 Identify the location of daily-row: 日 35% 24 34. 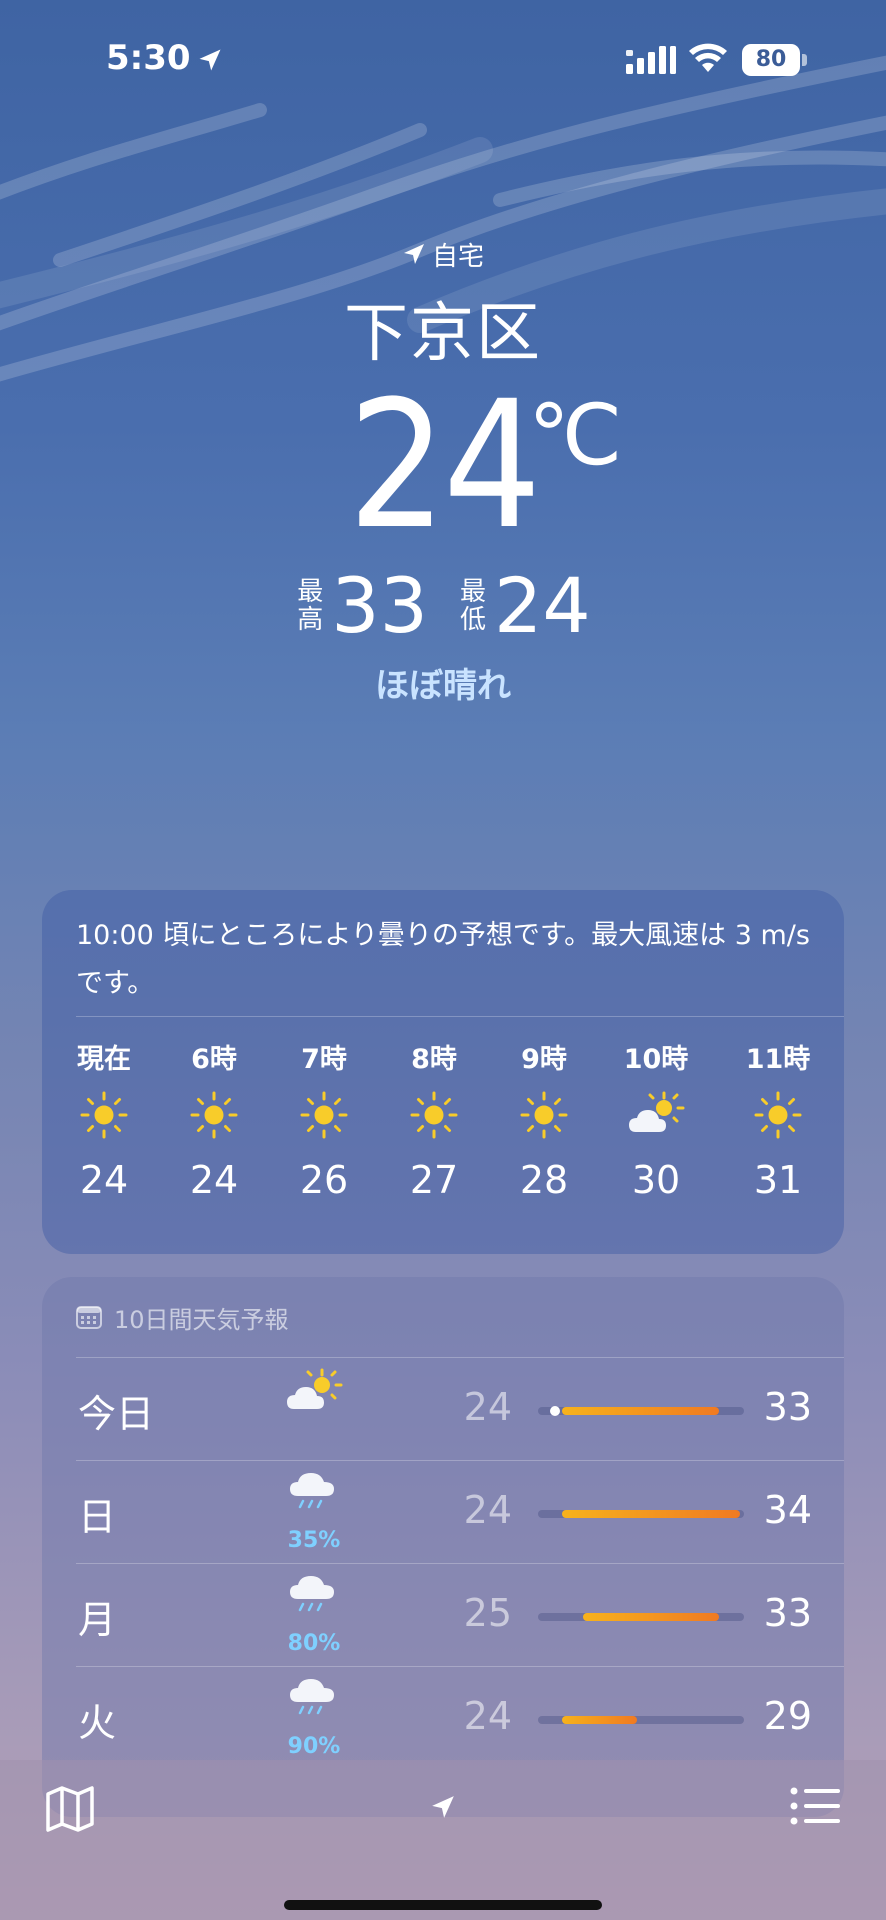
(443, 1511).